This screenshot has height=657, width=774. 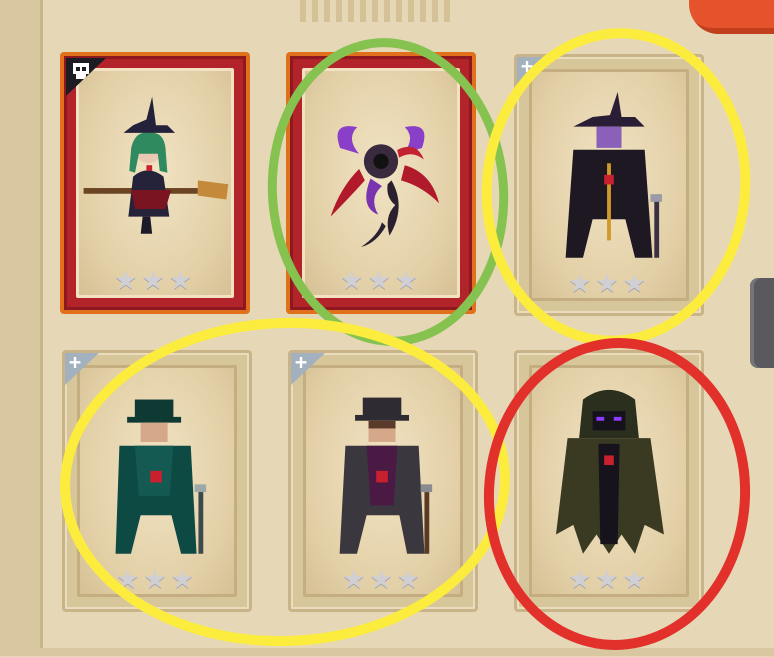 What do you see at coordinates (375, 11) in the screenshot?
I see `top-ornament` at bounding box center [375, 11].